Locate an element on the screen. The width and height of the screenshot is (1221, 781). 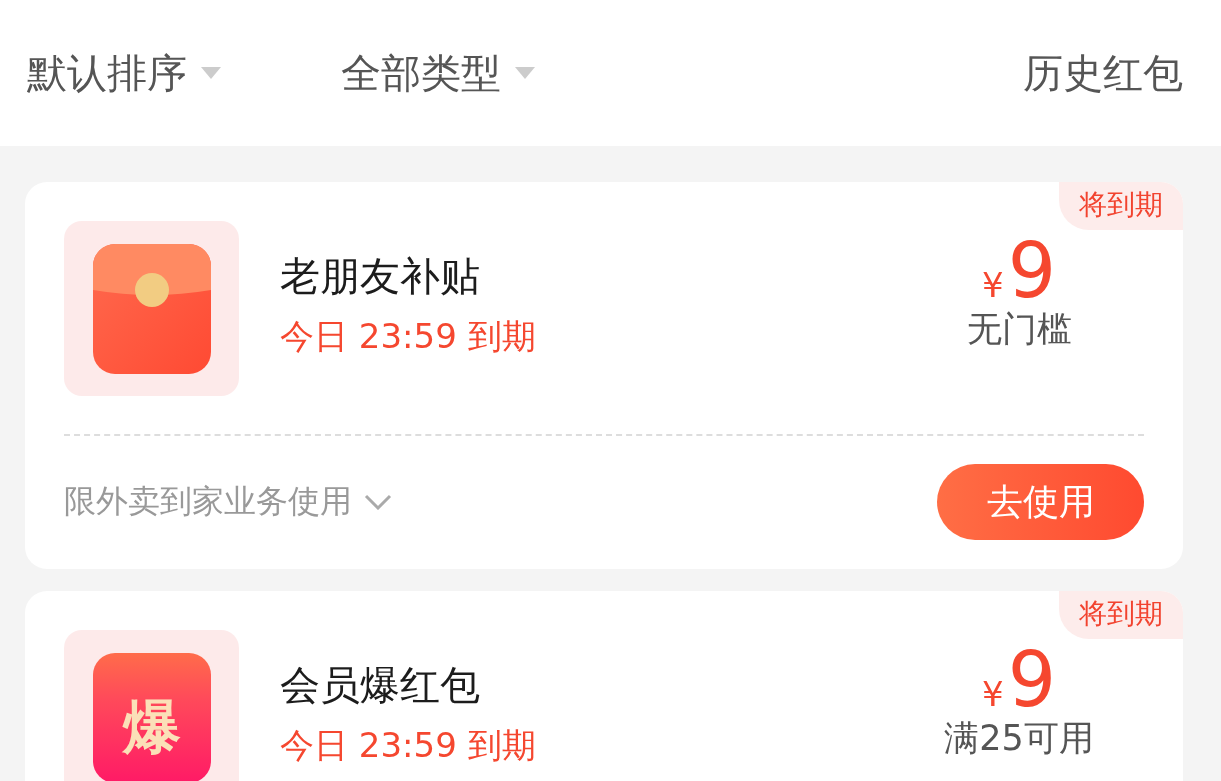
history-link: 历史红包 is located at coordinates (1103, 73).